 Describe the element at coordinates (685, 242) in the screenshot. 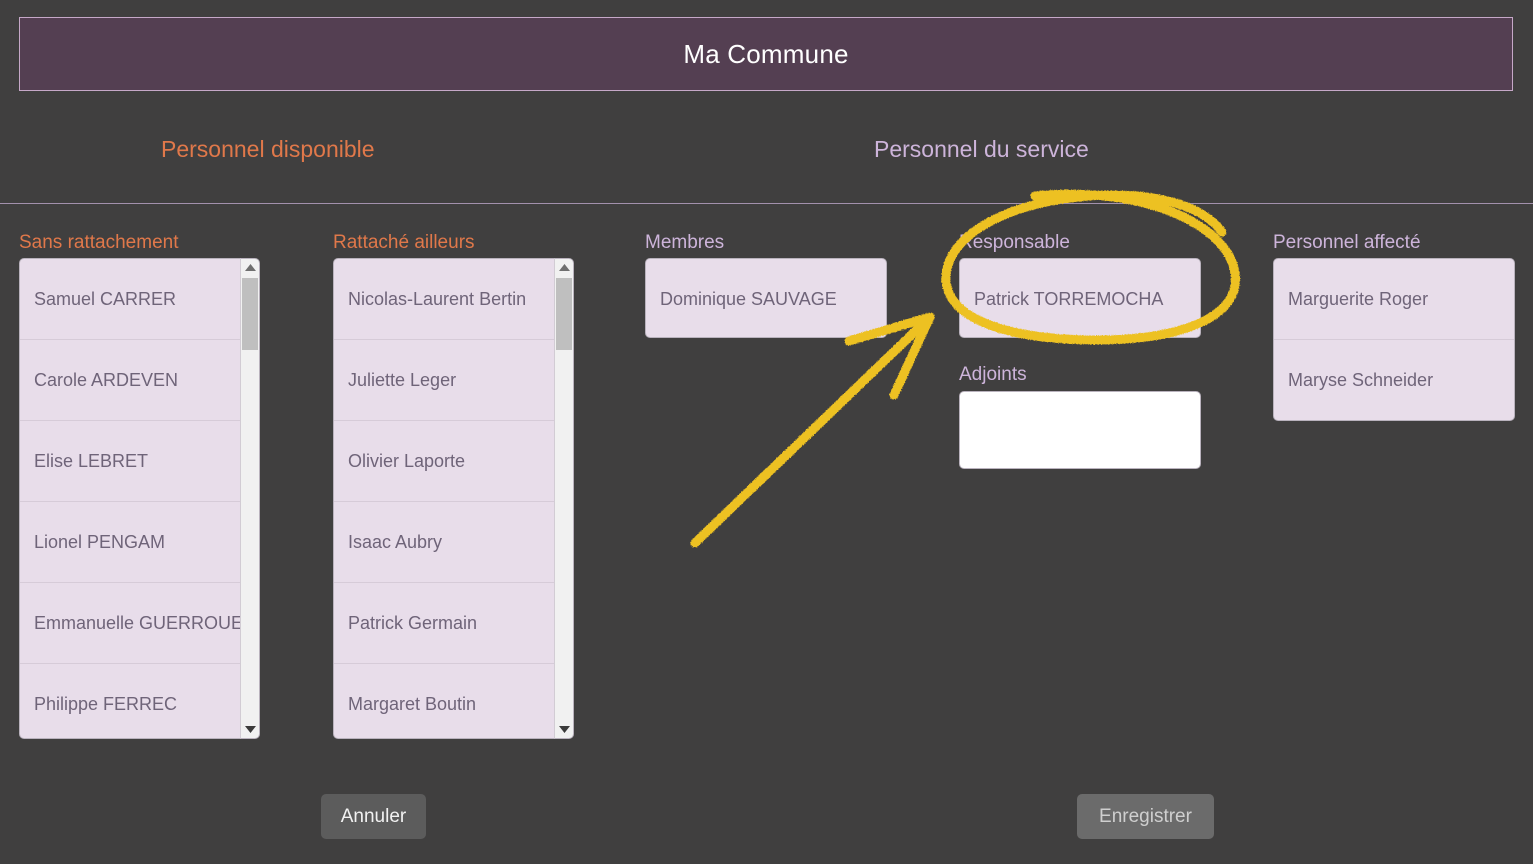

I see `column-label-membres: Membres` at that location.